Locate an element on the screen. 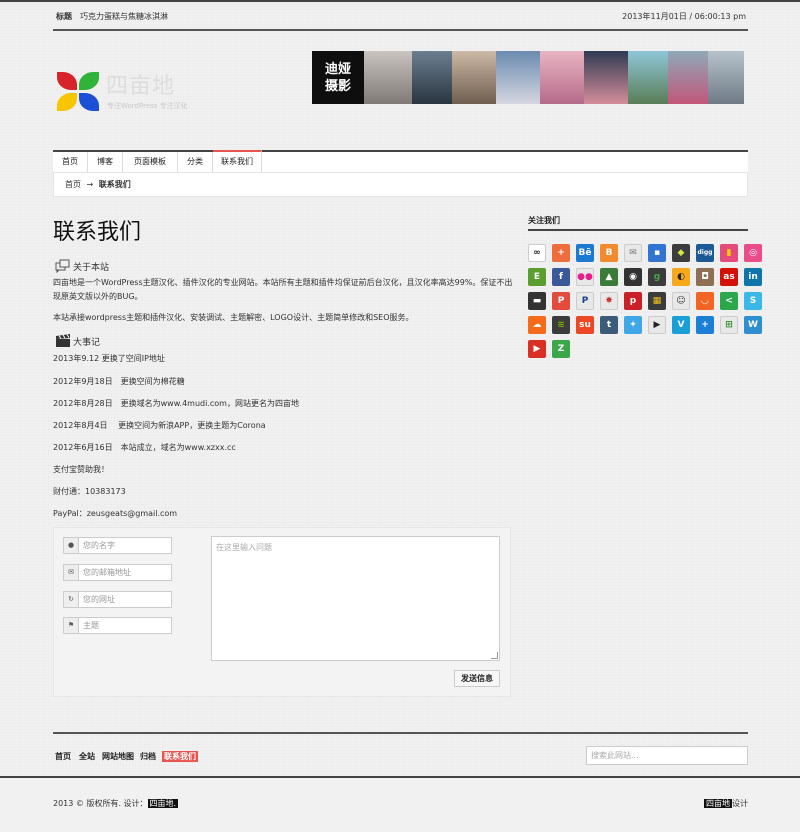 Image resolution: width=800 pixels, height=832 pixels. spotify-icon: ≋ is located at coordinates (561, 325).